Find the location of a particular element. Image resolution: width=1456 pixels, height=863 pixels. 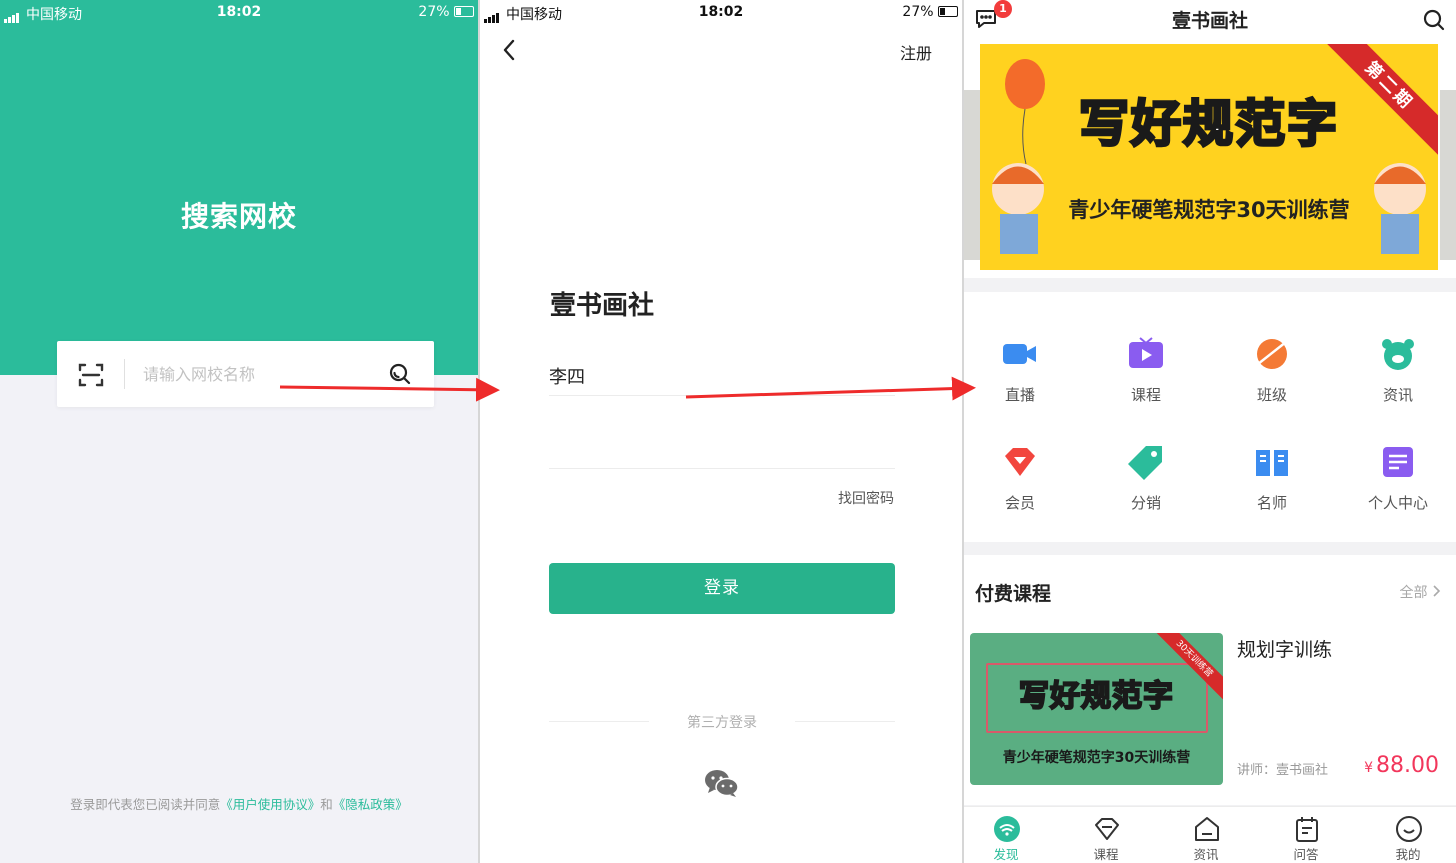

tab-news: 资讯 is located at coordinates (1206, 835).